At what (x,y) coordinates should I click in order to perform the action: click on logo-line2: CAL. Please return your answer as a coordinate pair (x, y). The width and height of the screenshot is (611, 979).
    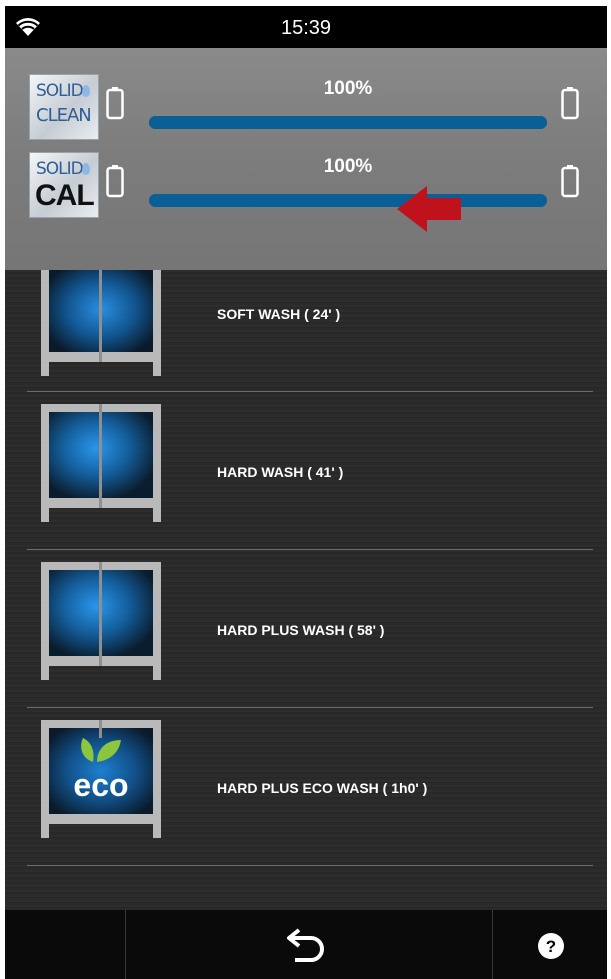
    Looking at the image, I should click on (65, 195).